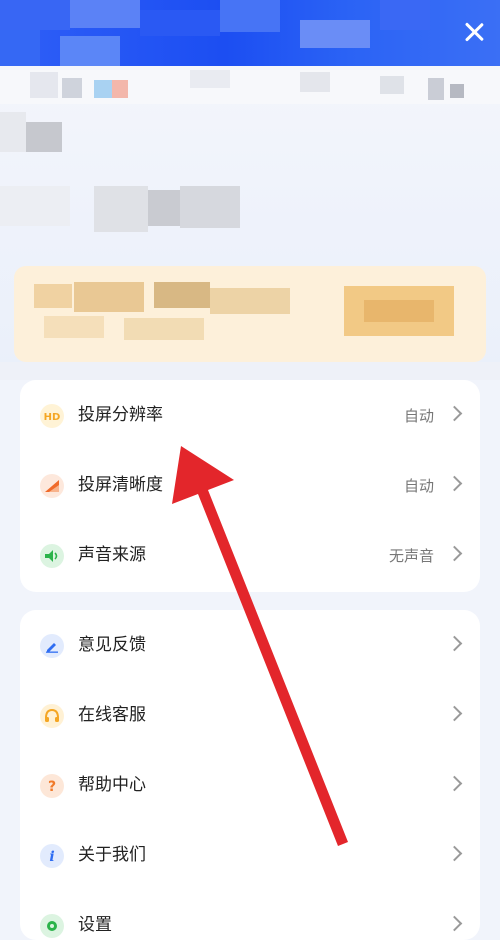  Describe the element at coordinates (250, 855) in the screenshot. I see `menu-row-about-us: i 关于我们` at that location.